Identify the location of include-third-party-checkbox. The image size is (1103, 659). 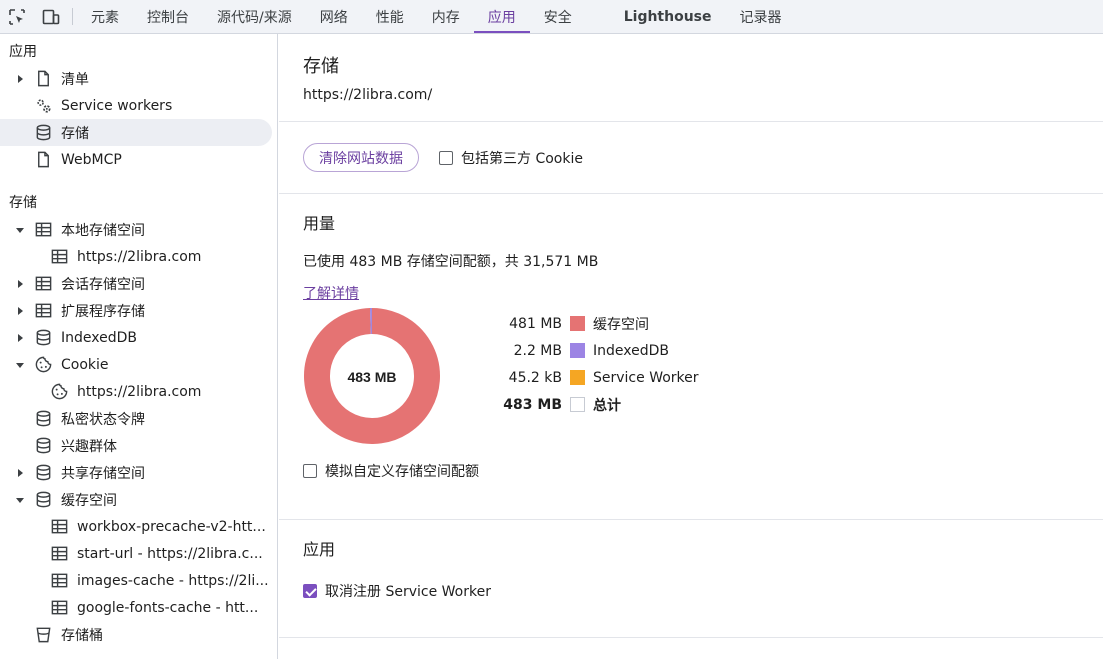
(446, 157).